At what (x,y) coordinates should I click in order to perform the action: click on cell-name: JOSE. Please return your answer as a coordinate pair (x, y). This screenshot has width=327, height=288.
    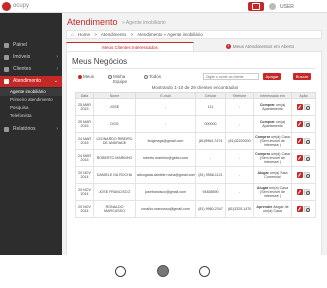
    Looking at the image, I should click on (114, 107).